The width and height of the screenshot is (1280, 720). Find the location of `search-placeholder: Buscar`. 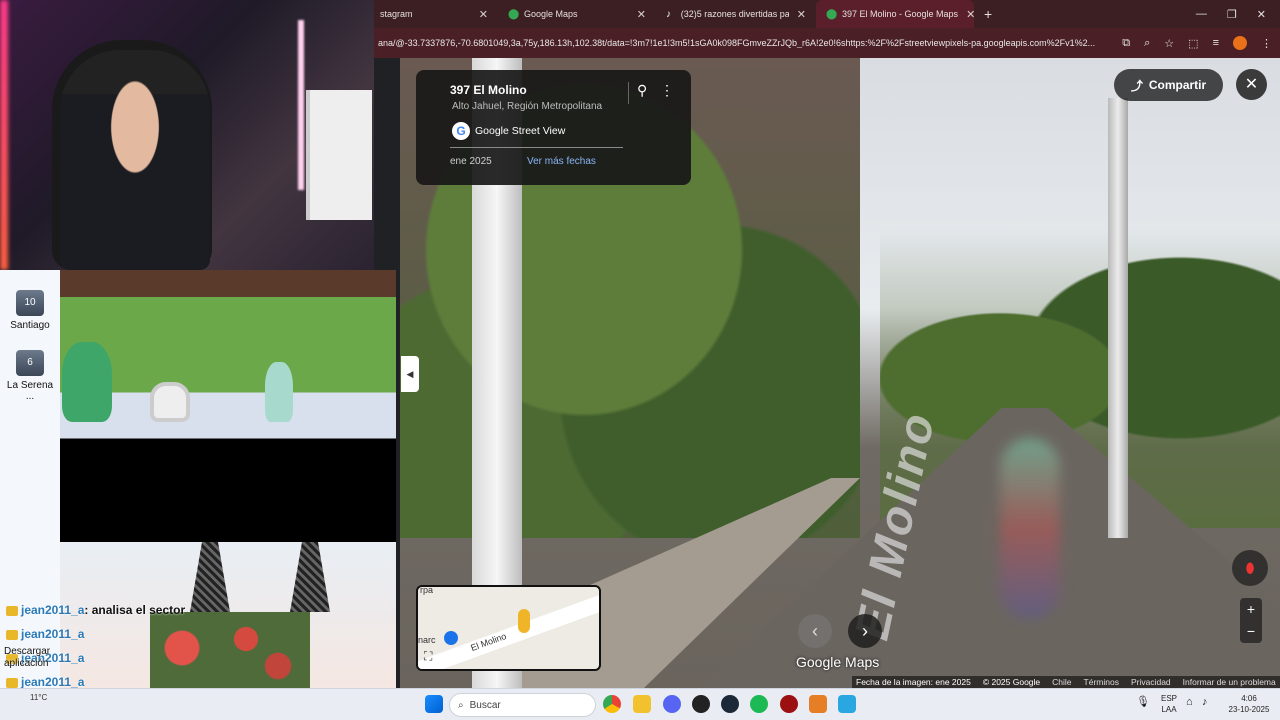

search-placeholder: Buscar is located at coordinates (485, 705).